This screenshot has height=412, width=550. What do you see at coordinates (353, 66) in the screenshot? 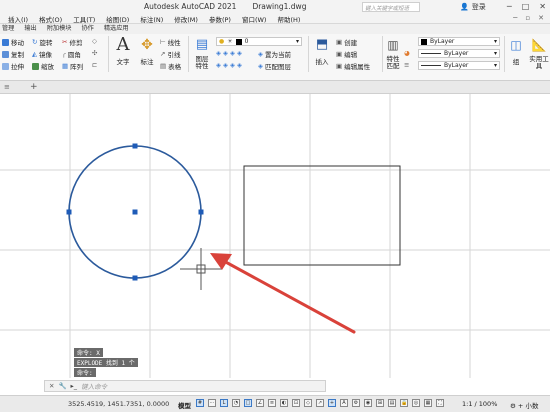
I see `edit-attributes-button: ▣ 编辑属性` at bounding box center [353, 66].